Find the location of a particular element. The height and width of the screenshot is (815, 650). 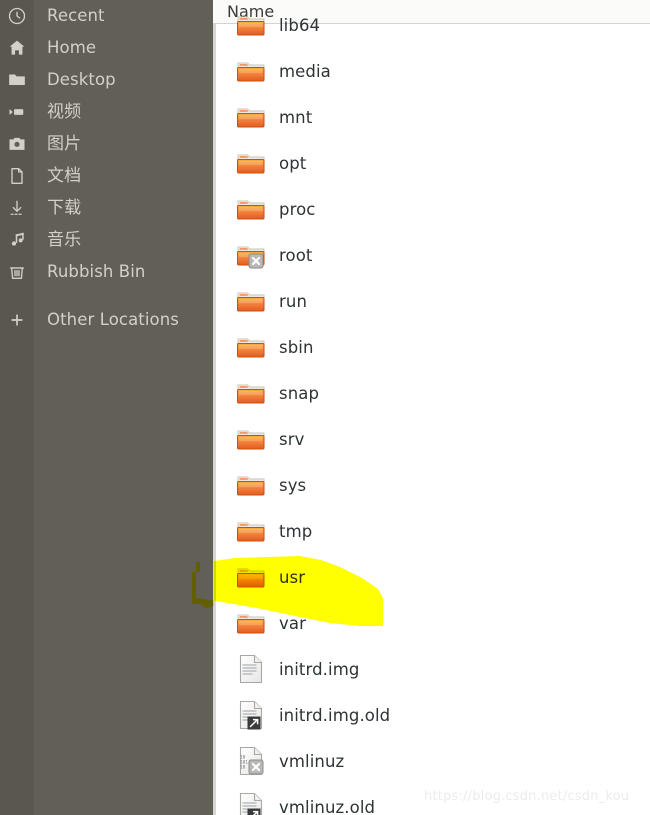

sidebar-item-home: Home is located at coordinates (106, 48).